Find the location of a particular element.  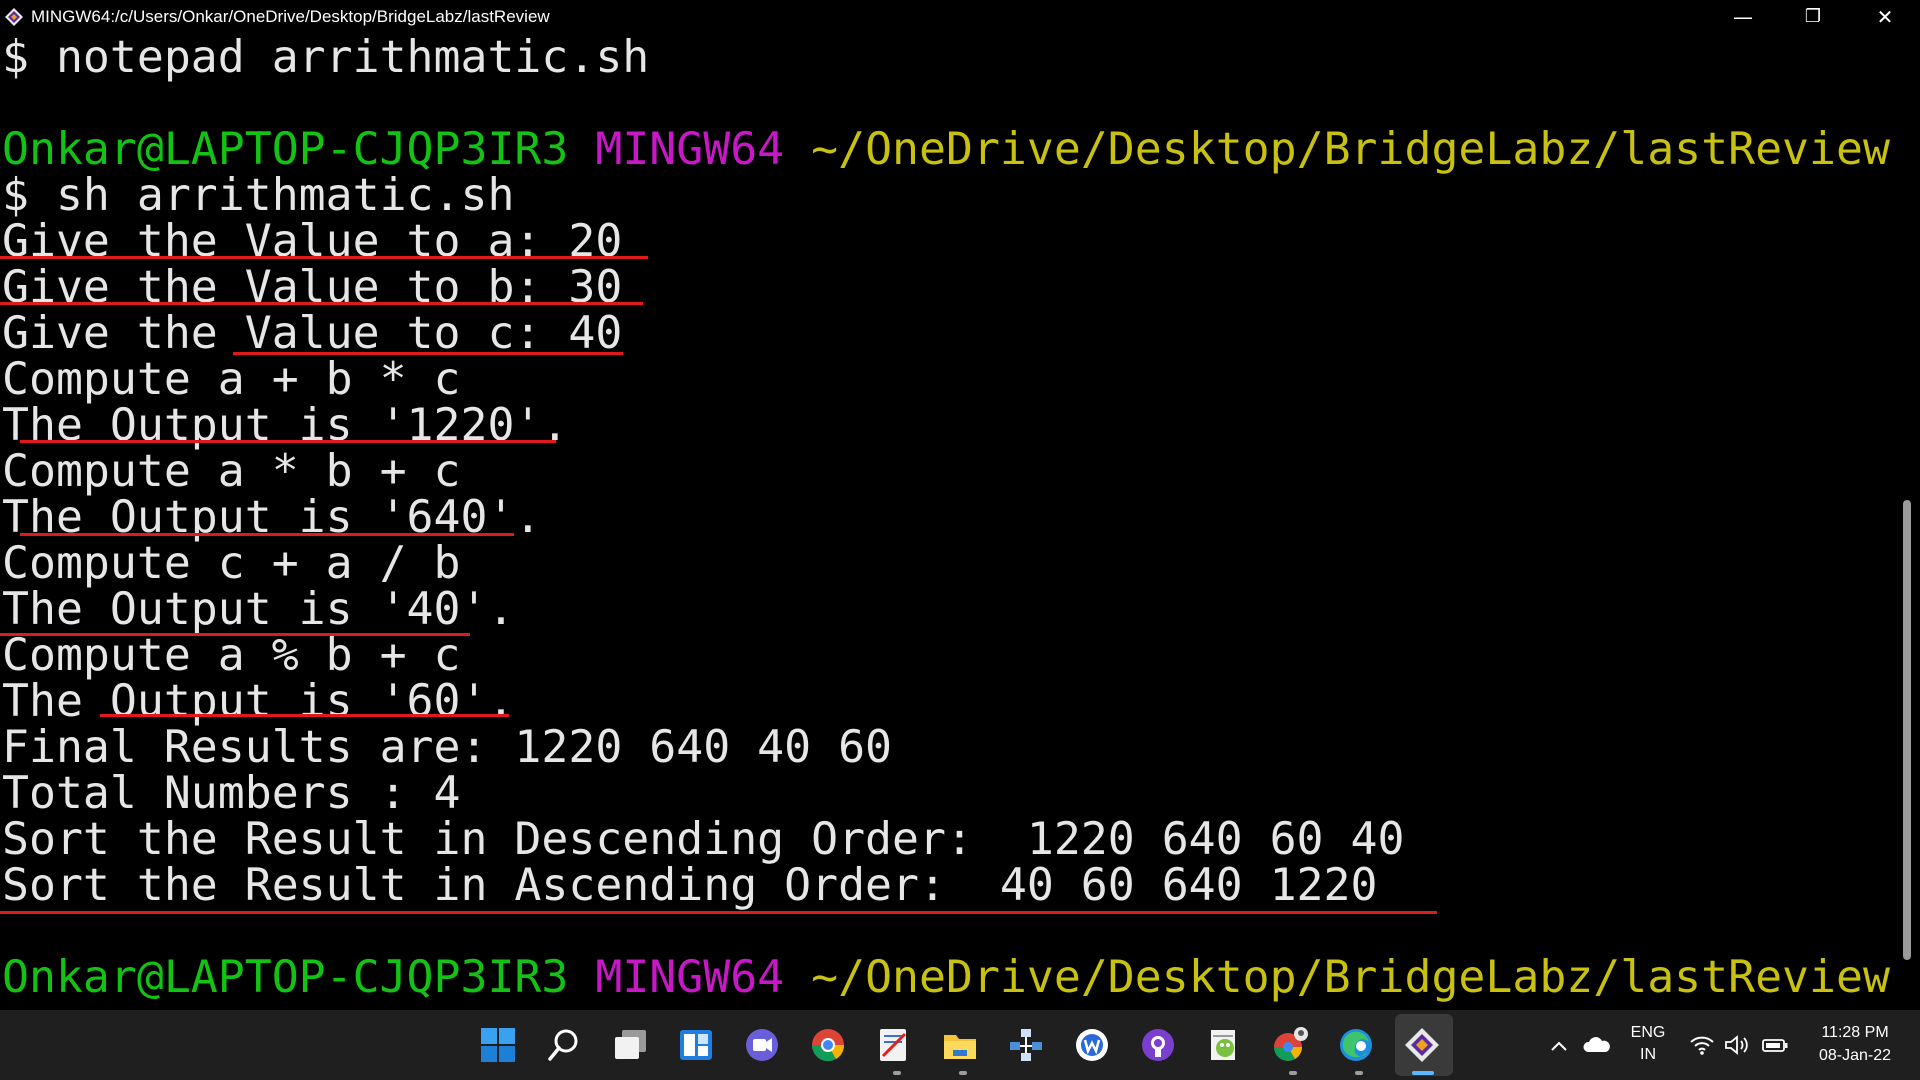

terminal-line: Compute c + a / b is located at coordinates (231, 562).